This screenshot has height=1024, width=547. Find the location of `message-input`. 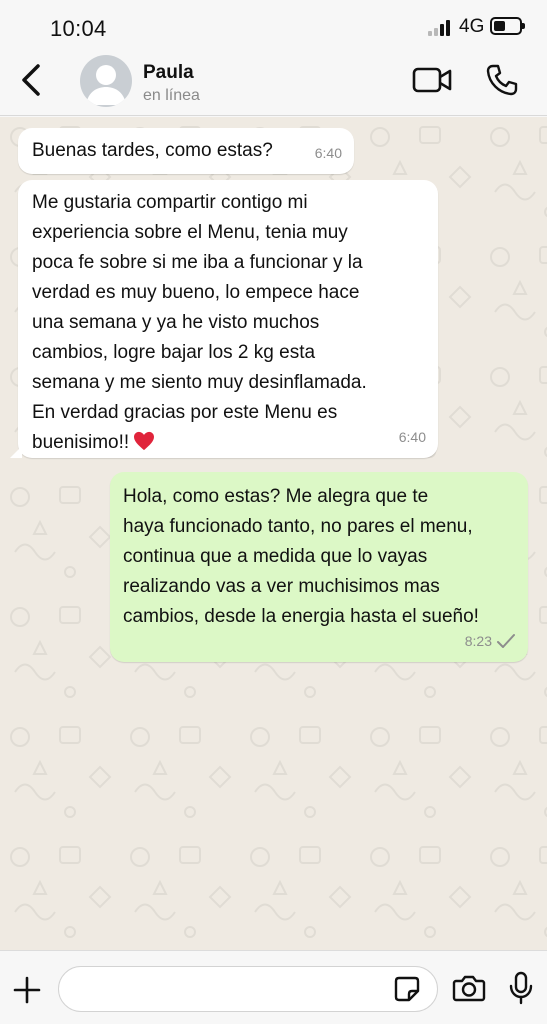

message-input is located at coordinates (248, 989).